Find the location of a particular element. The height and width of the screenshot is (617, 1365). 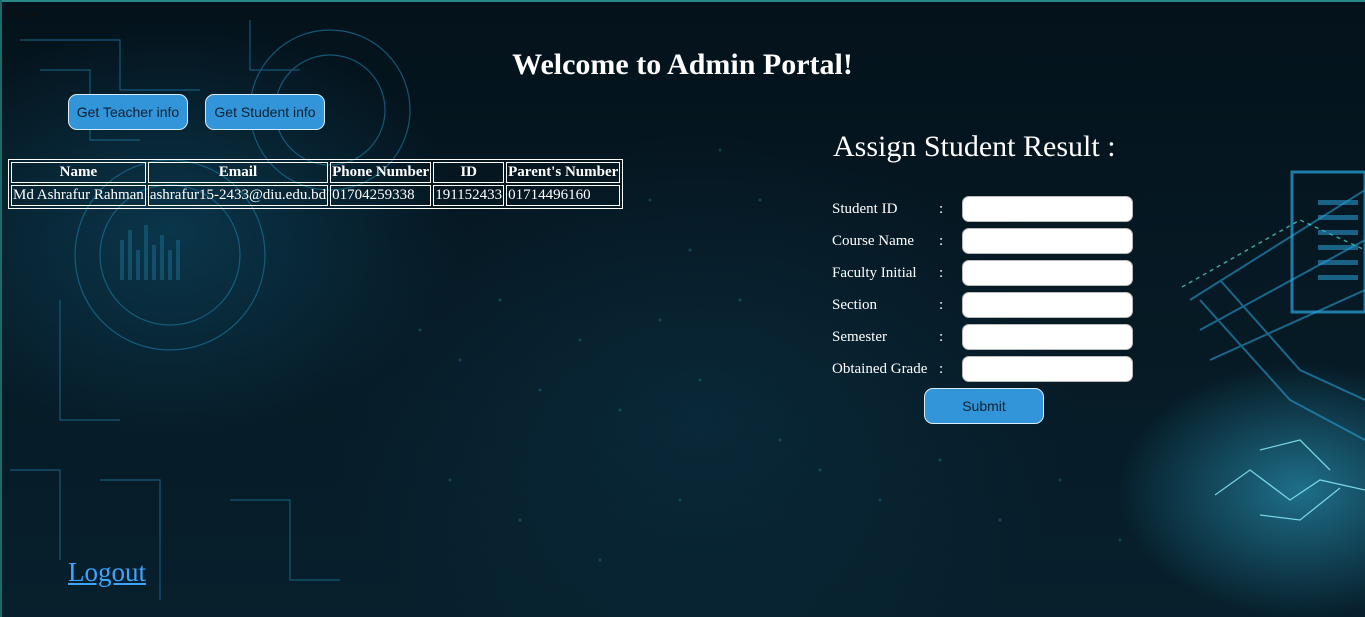

form-row-semester: Semester : is located at coordinates (987, 338).